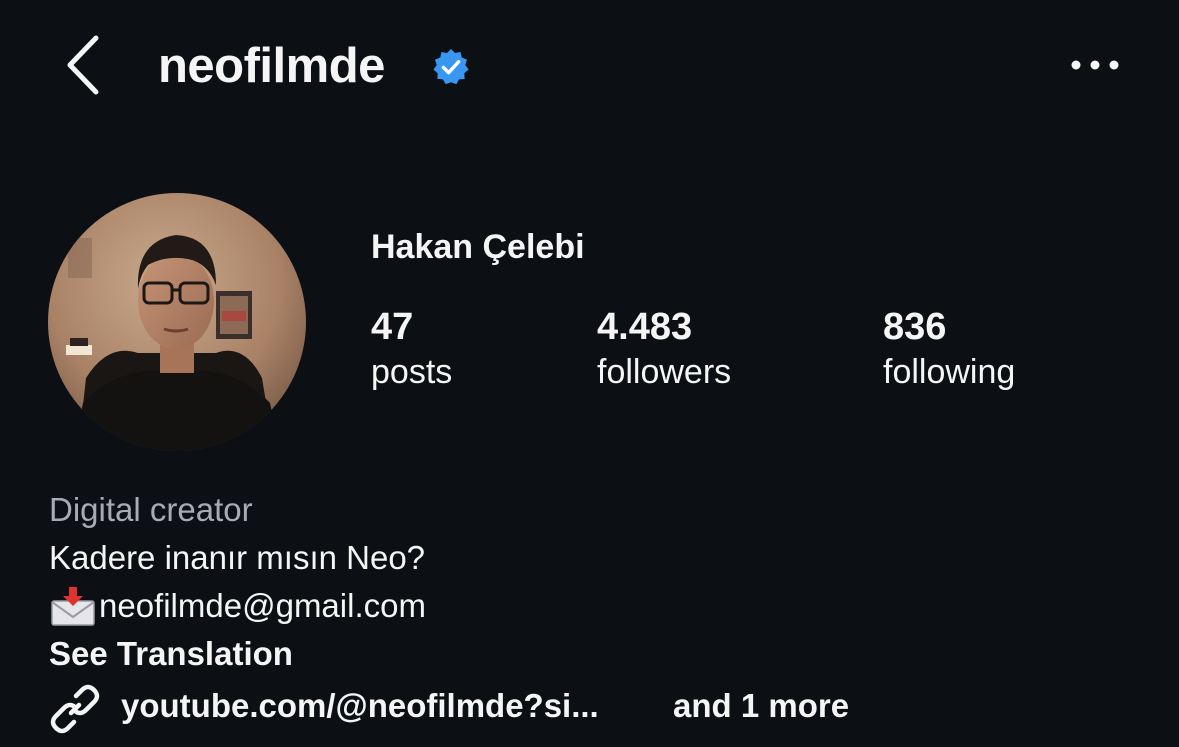 This screenshot has width=1179, height=747. Describe the element at coordinates (915, 327) in the screenshot. I see `stat-following-count: 836` at that location.